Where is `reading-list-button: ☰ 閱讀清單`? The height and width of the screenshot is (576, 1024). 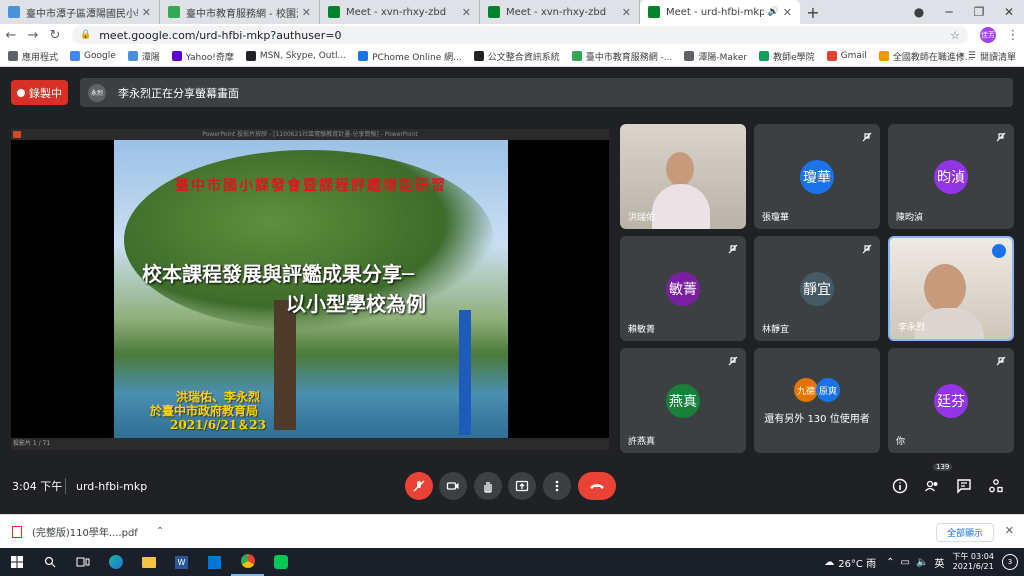 reading-list-button: ☰ 閱讀清單 is located at coordinates (992, 56).